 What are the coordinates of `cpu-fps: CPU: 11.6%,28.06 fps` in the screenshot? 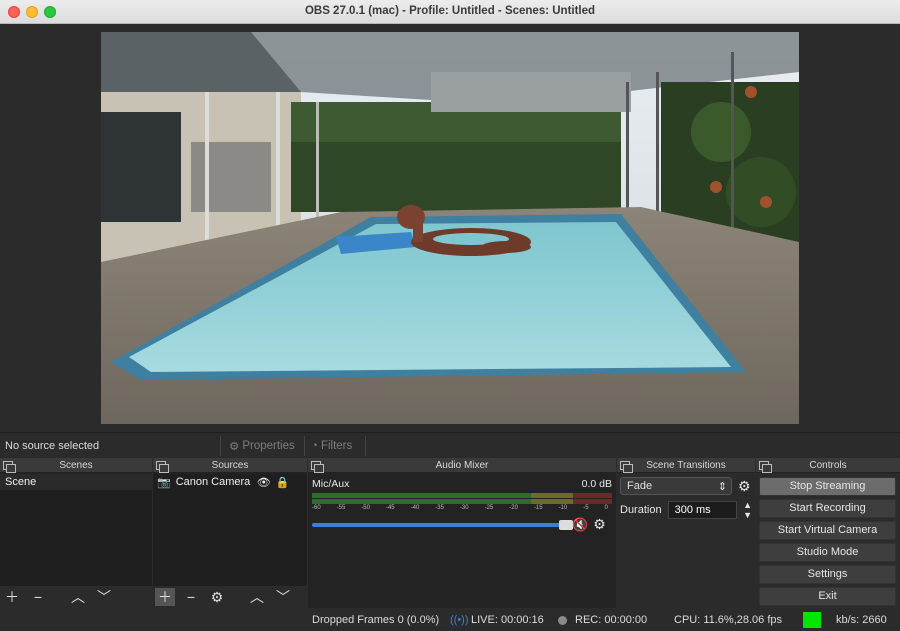 It's located at (728, 620).